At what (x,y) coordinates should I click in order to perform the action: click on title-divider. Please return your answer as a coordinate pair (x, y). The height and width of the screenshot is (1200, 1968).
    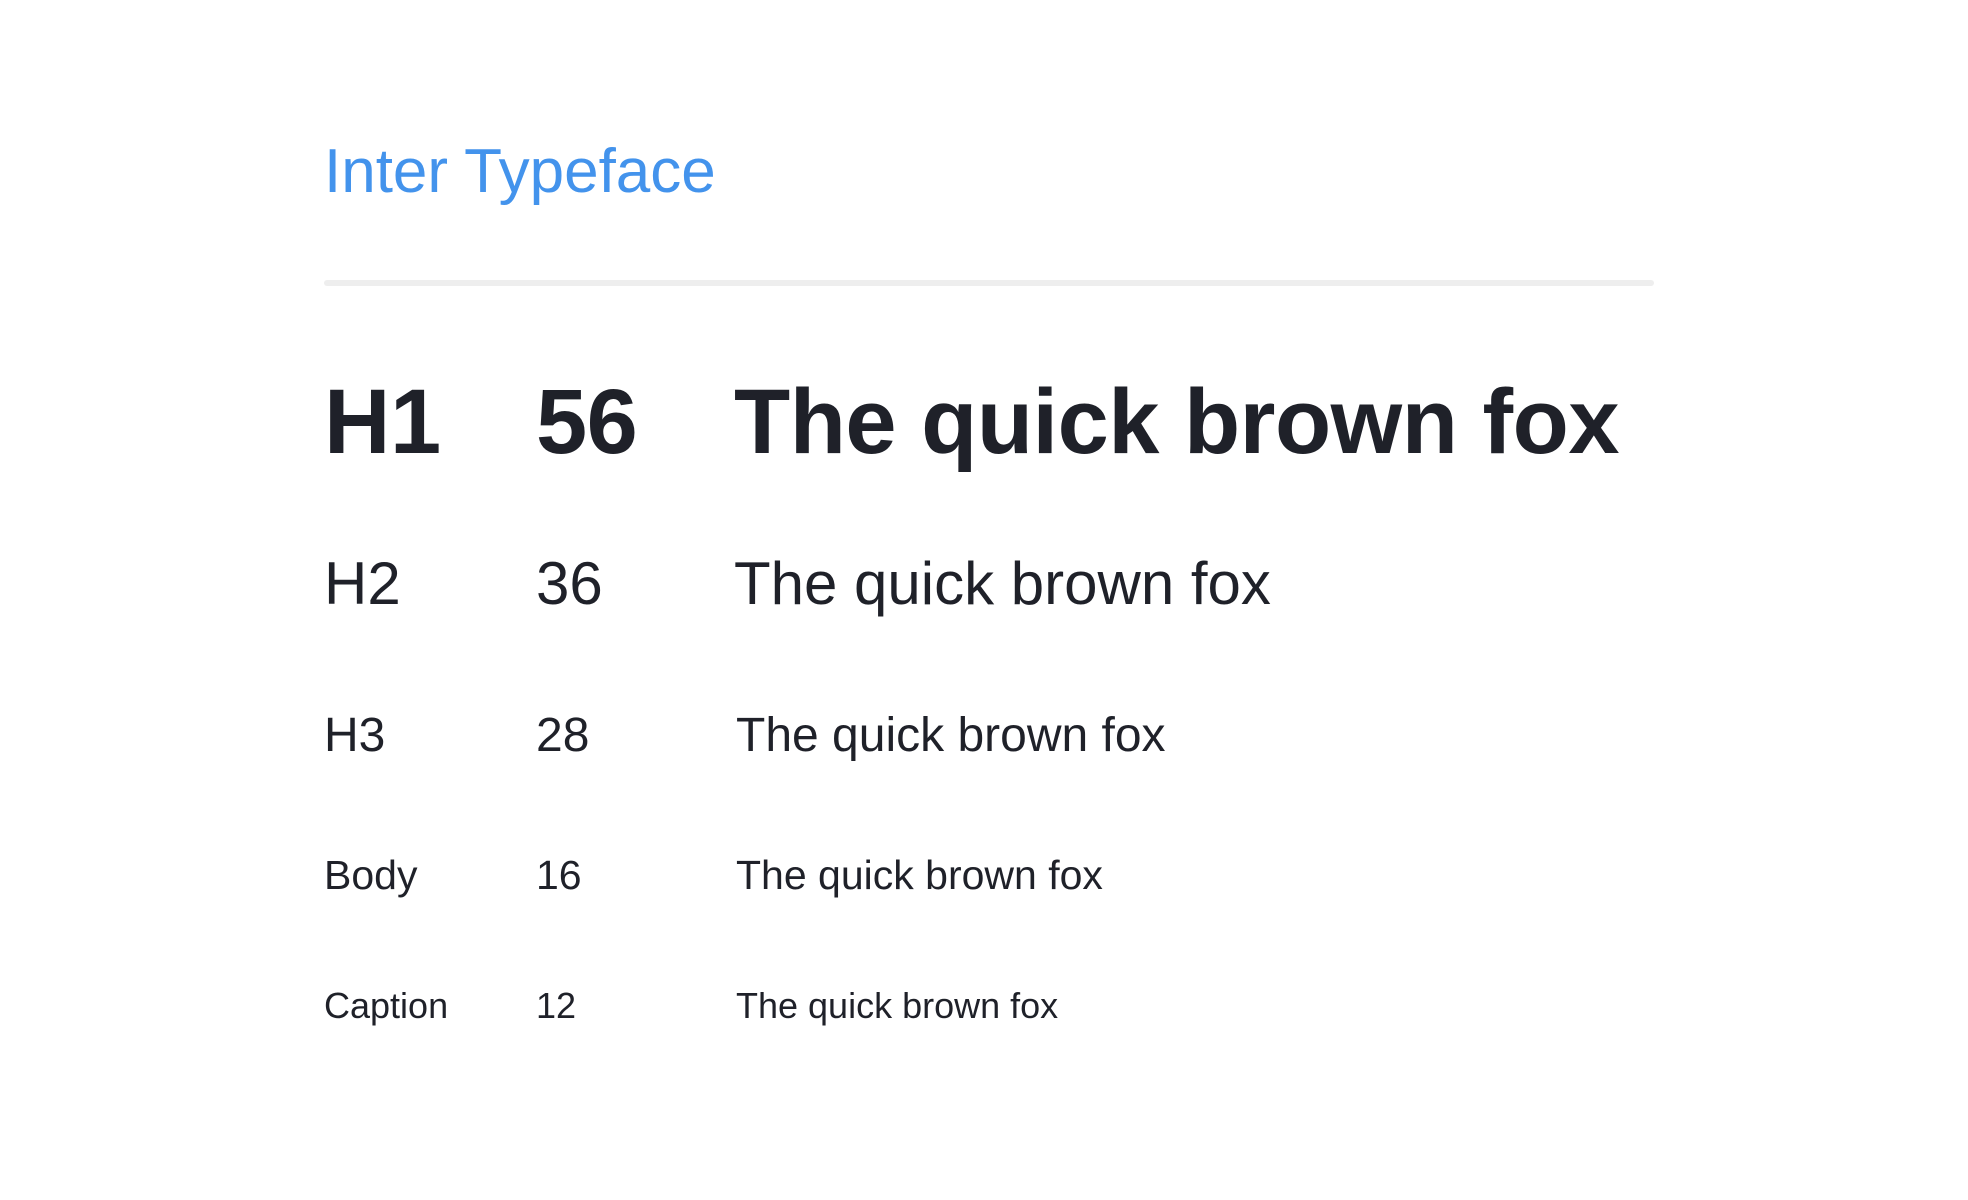
    Looking at the image, I should click on (989, 283).